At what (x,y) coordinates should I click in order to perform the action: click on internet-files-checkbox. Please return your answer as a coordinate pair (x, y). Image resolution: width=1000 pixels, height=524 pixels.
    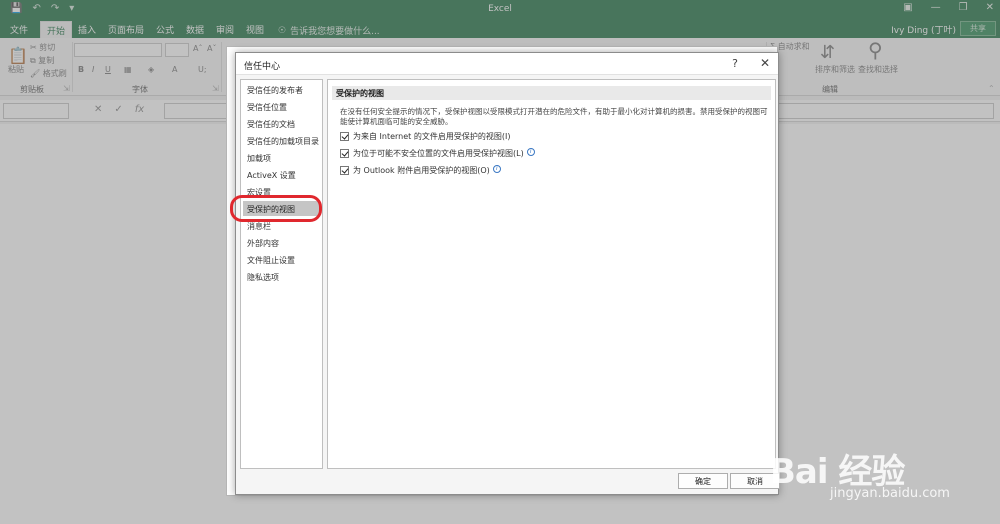
    Looking at the image, I should click on (344, 136).